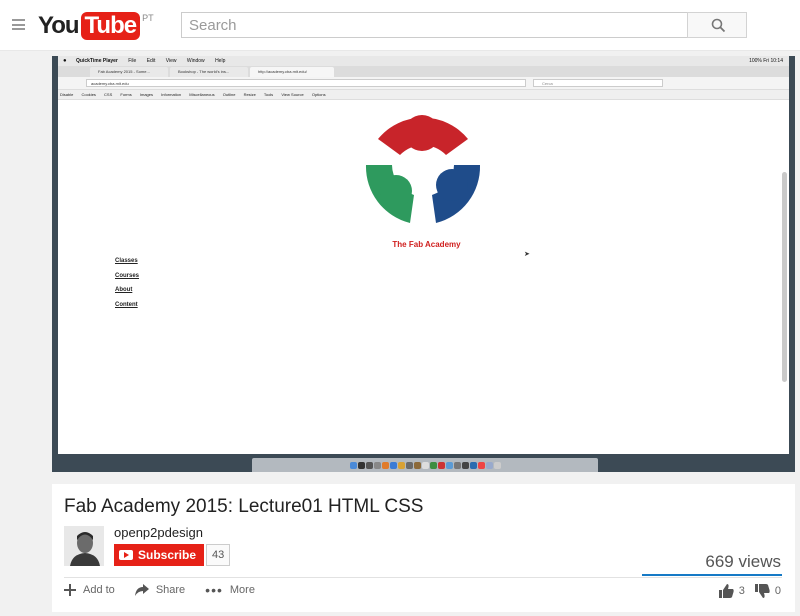  What do you see at coordinates (171, 61) in the screenshot?
I see `mac-menu-item: View` at bounding box center [171, 61].